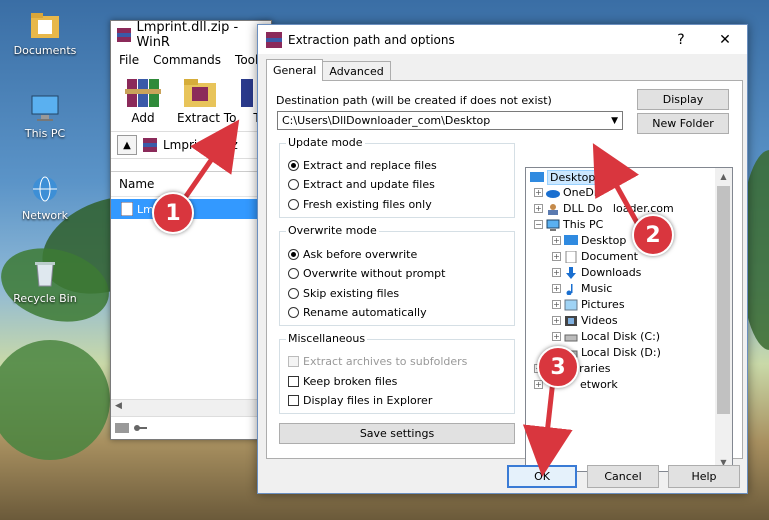  I want to click on callout-badge-1: 1, so click(173, 213).